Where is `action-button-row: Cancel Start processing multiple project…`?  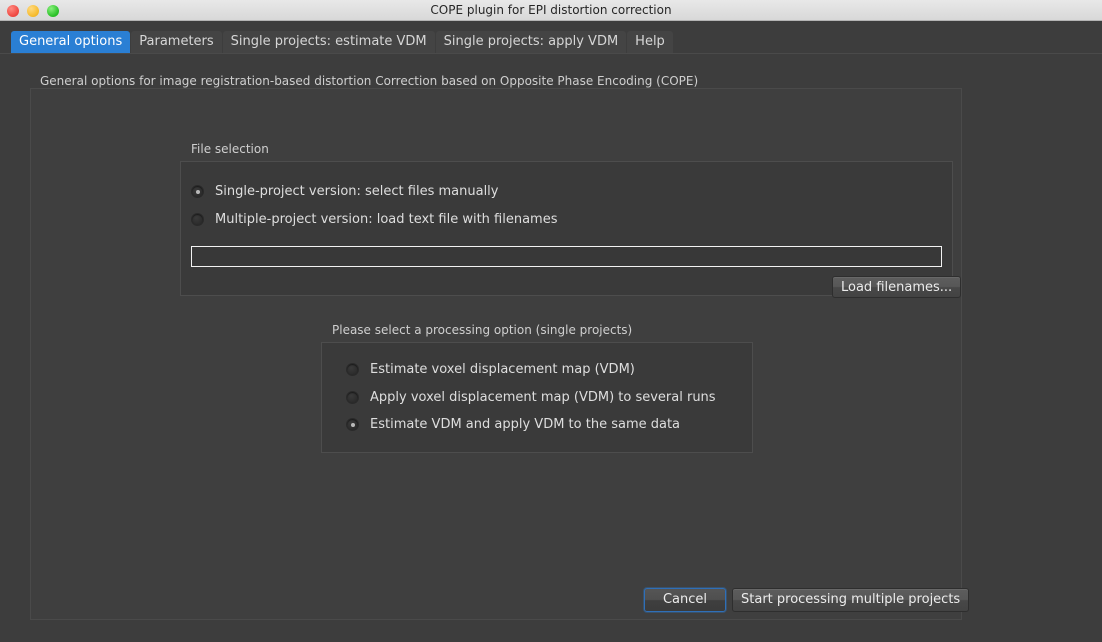 action-button-row: Cancel Start processing multiple project… is located at coordinates (807, 600).